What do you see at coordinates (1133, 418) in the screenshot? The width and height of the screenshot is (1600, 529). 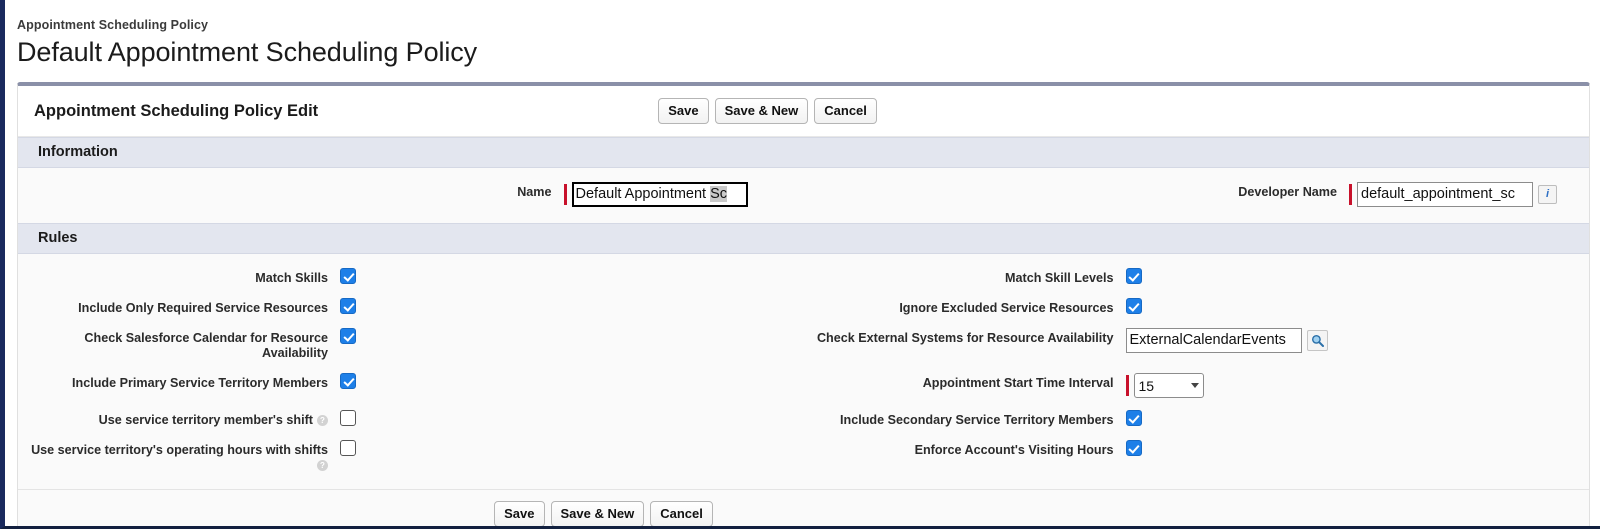 I see `checkbox-include-secondary-service-territory-members` at bounding box center [1133, 418].